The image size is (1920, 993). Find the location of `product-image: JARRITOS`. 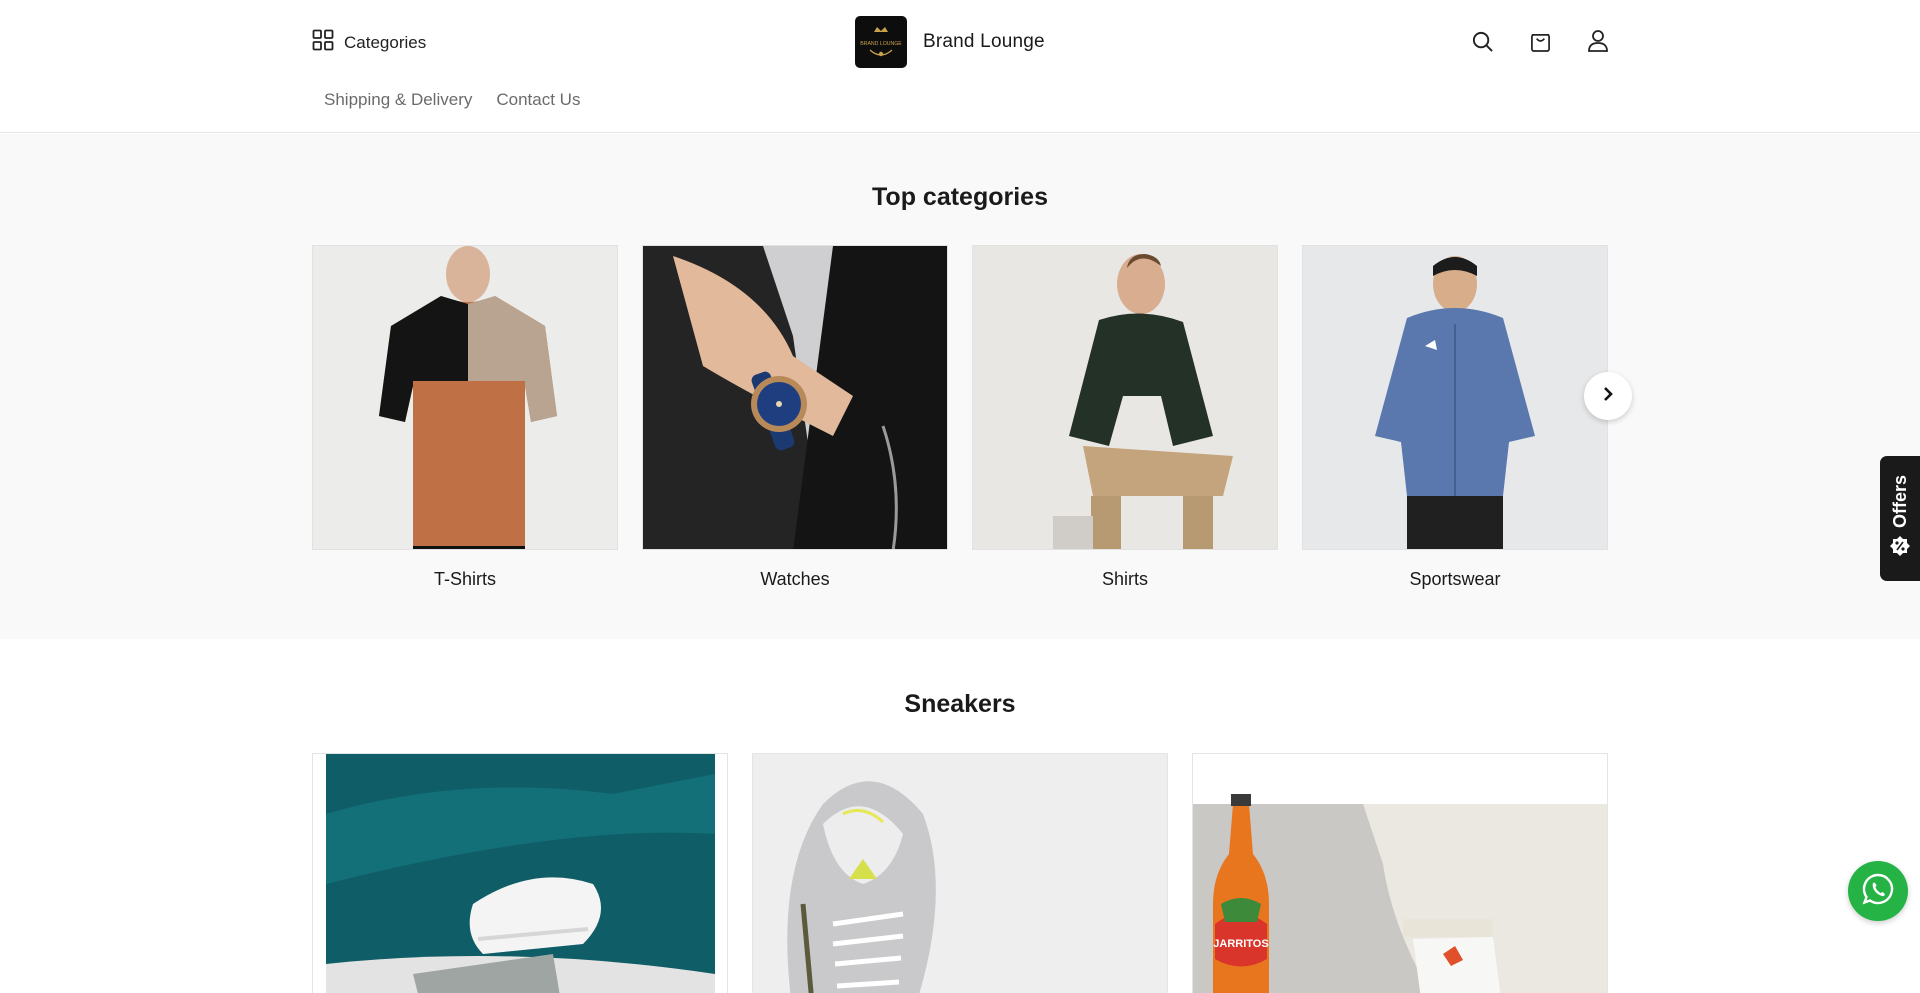

product-image: JARRITOS is located at coordinates (1400, 873).